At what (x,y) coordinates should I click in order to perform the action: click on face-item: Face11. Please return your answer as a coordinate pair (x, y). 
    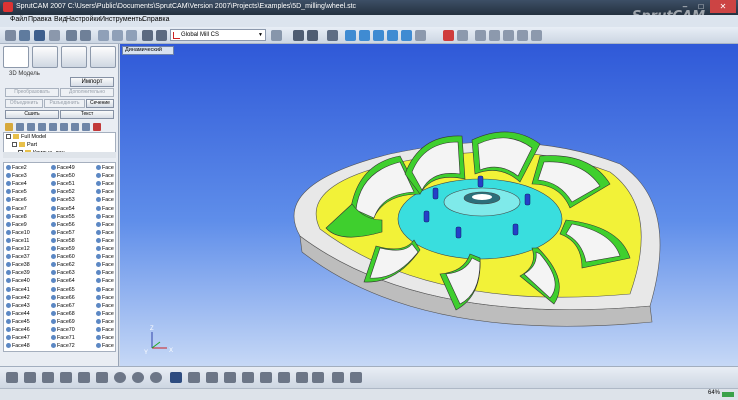
    Looking at the image, I should click on (17, 241).